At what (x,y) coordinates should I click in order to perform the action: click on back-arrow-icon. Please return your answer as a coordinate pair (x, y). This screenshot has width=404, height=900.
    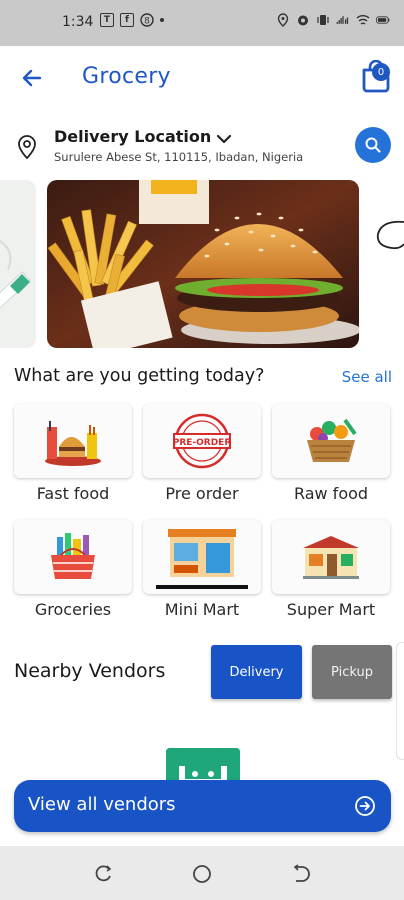
    Looking at the image, I should click on (32, 78).